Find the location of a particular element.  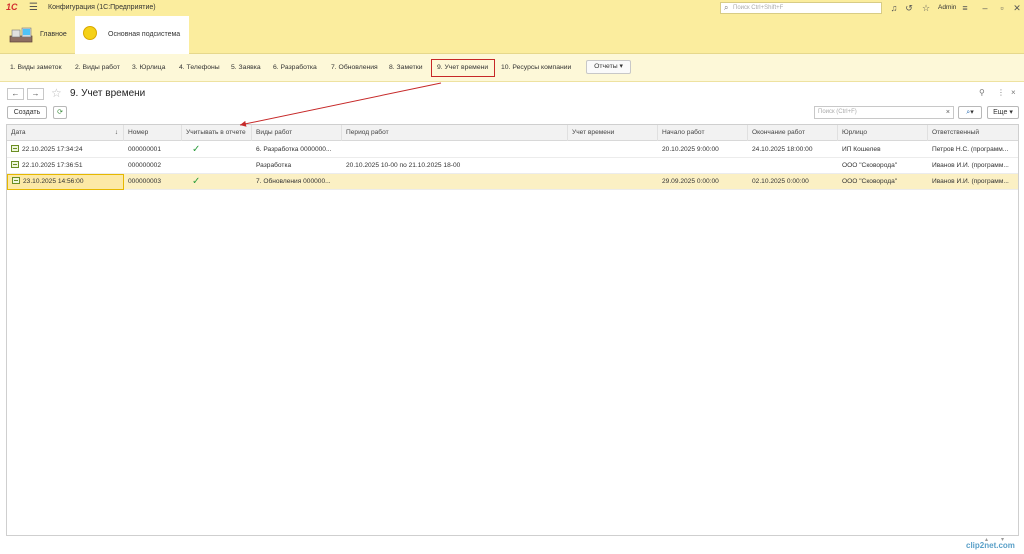

refresh-icon: ⟳ is located at coordinates (60, 112).